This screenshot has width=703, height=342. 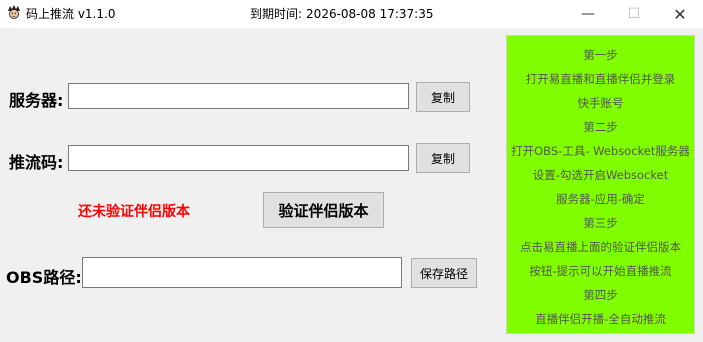 What do you see at coordinates (600, 79) in the screenshot?
I see `guide-line: 打开易直播和直播伴侣并登录` at bounding box center [600, 79].